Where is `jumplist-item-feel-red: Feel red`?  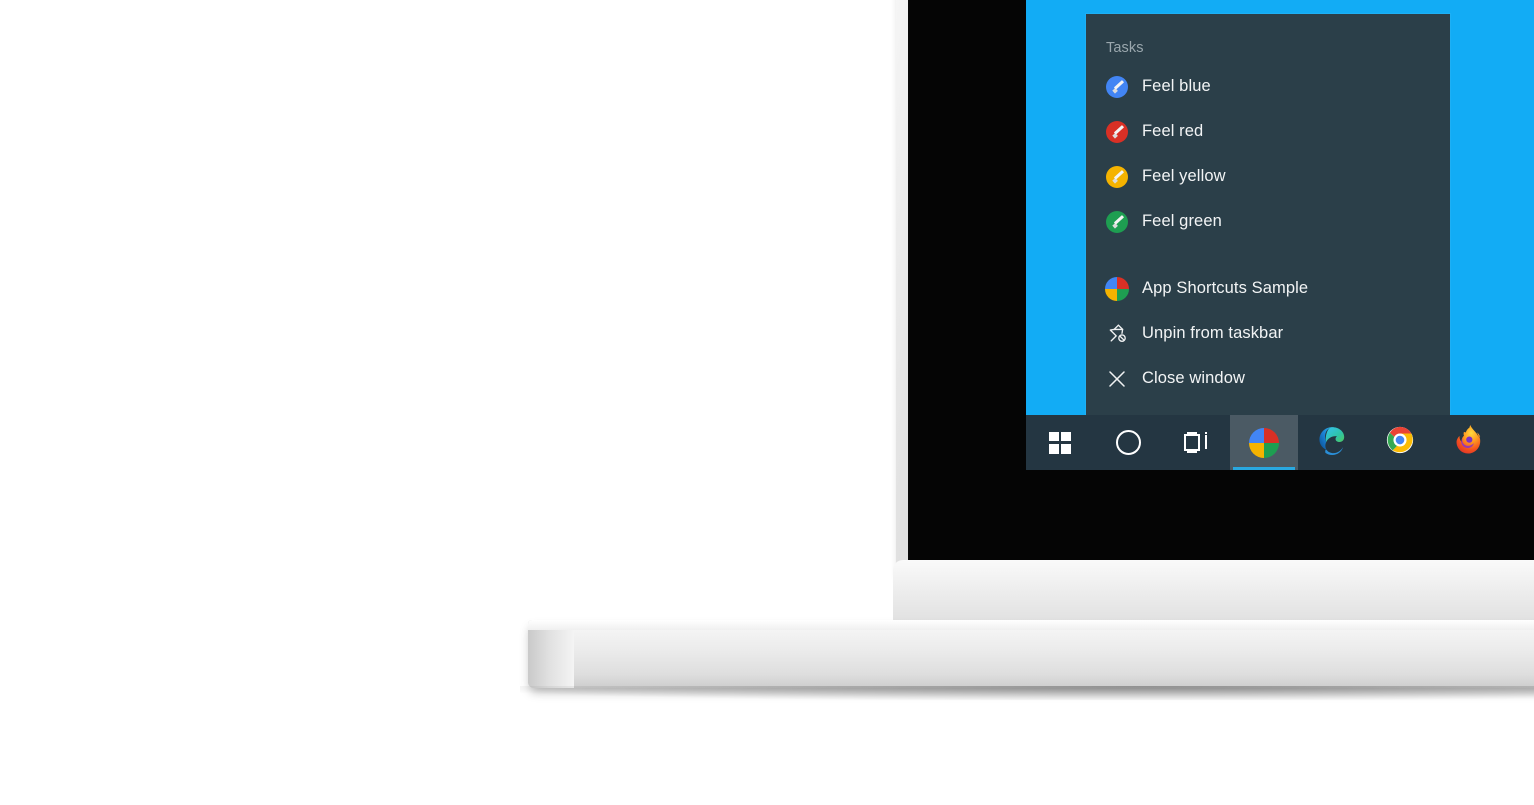
jumplist-item-feel-red: Feel red is located at coordinates (1268, 131).